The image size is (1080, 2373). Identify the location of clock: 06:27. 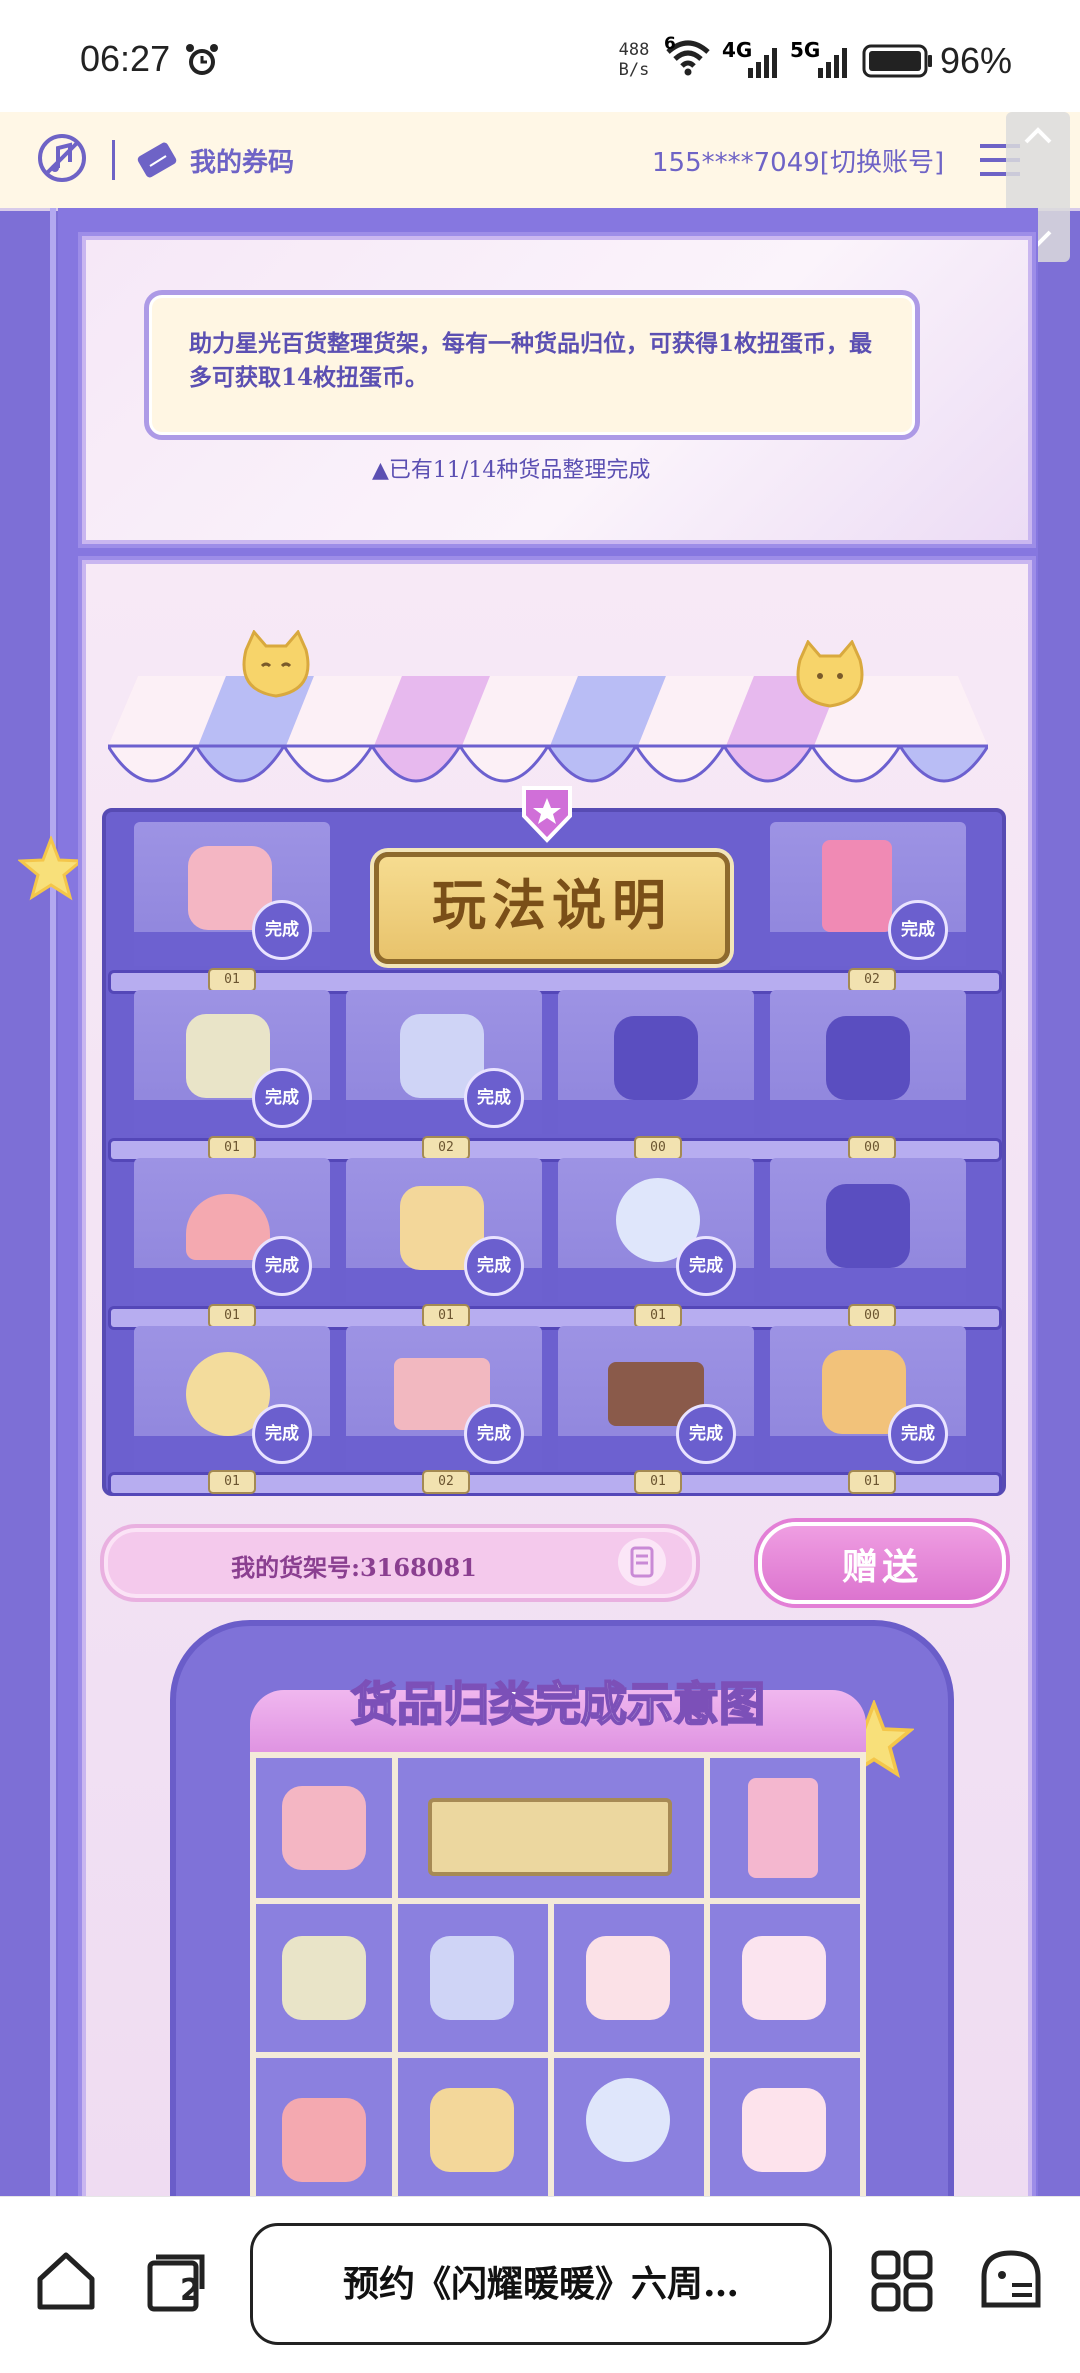
(125, 58).